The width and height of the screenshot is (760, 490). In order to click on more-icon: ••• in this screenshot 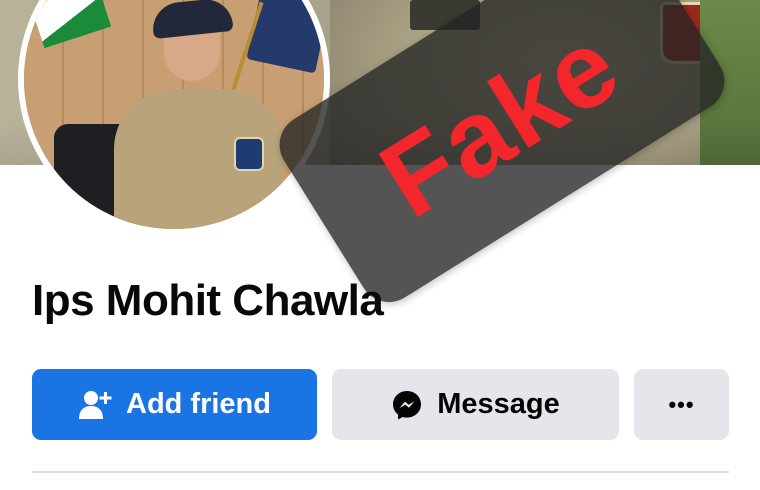, I will do `click(681, 404)`.